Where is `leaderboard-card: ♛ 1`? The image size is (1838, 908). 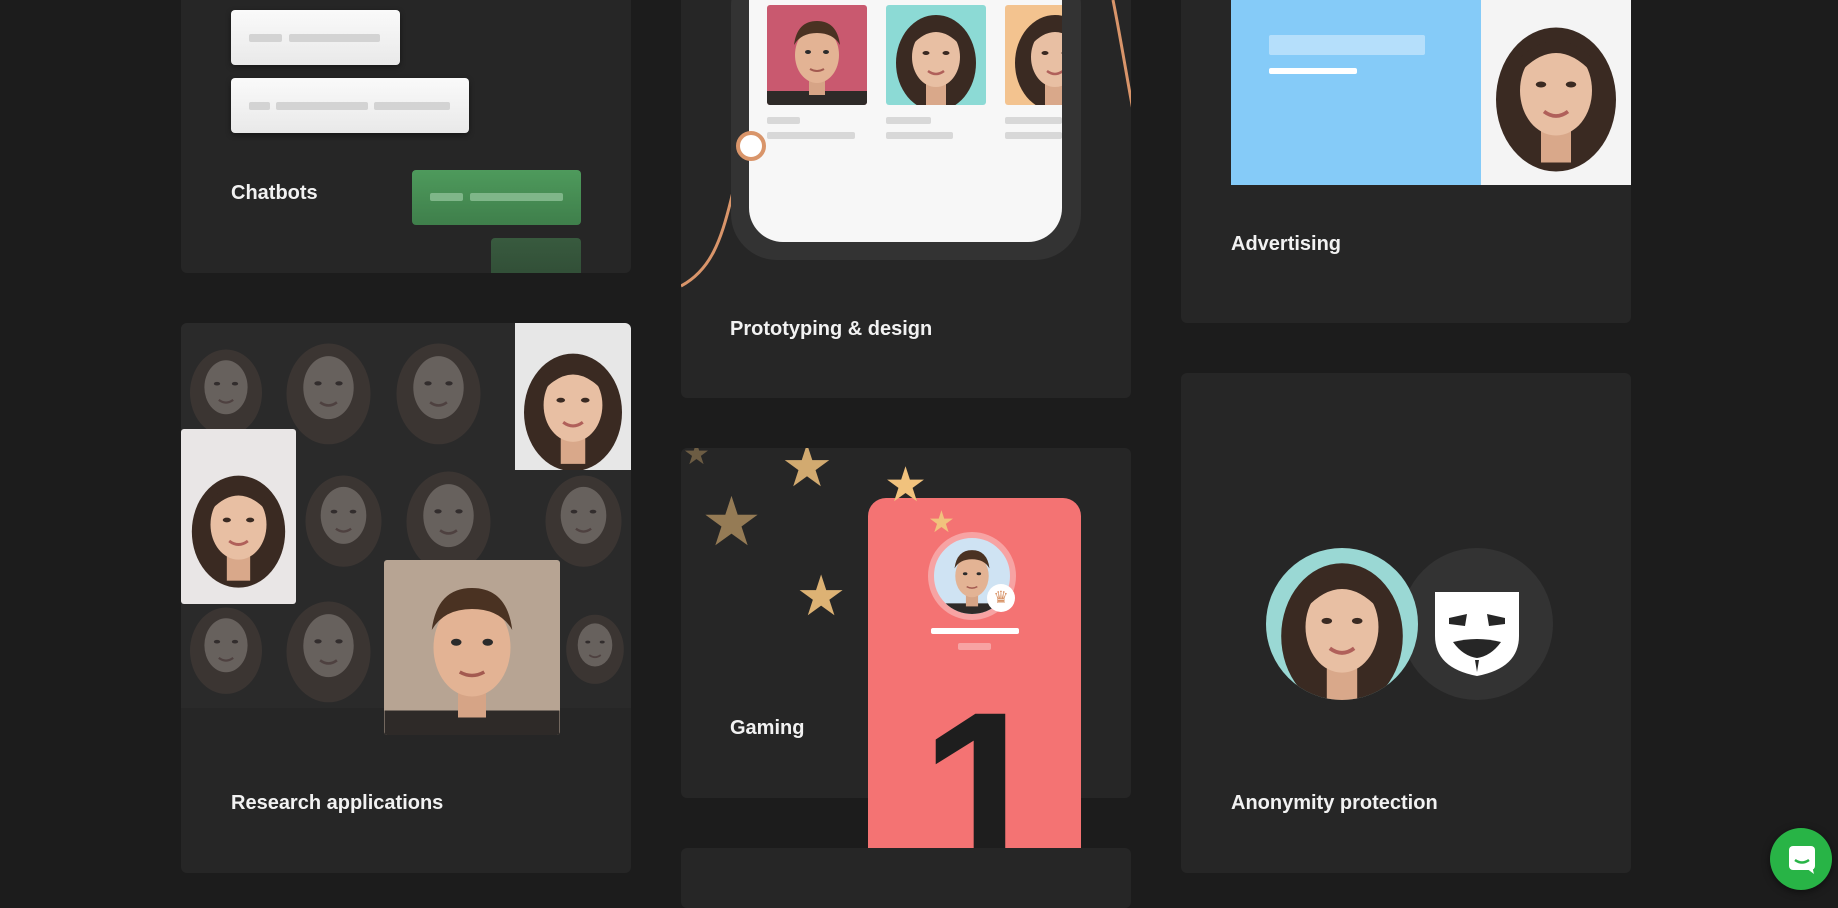
leaderboard-card: ♛ 1 is located at coordinates (974, 688).